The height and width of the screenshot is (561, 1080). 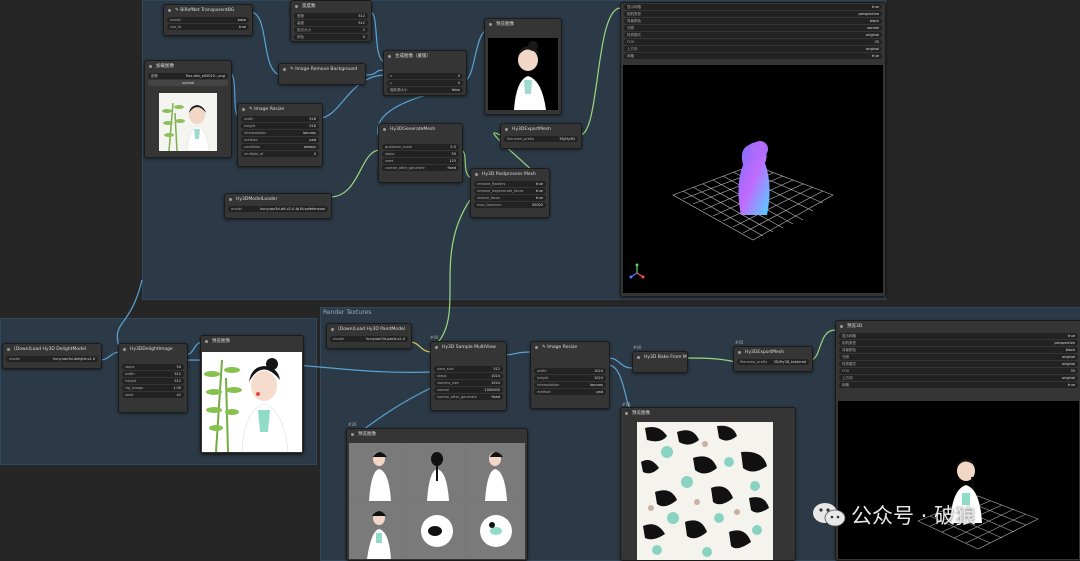 What do you see at coordinates (425, 76) in the screenshot?
I see `widget: x0` at bounding box center [425, 76].